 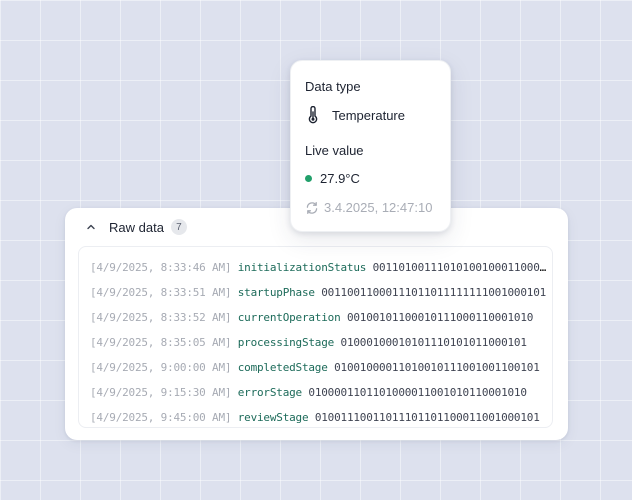 I want to click on log-key: completedStage, so click(x=282, y=367).